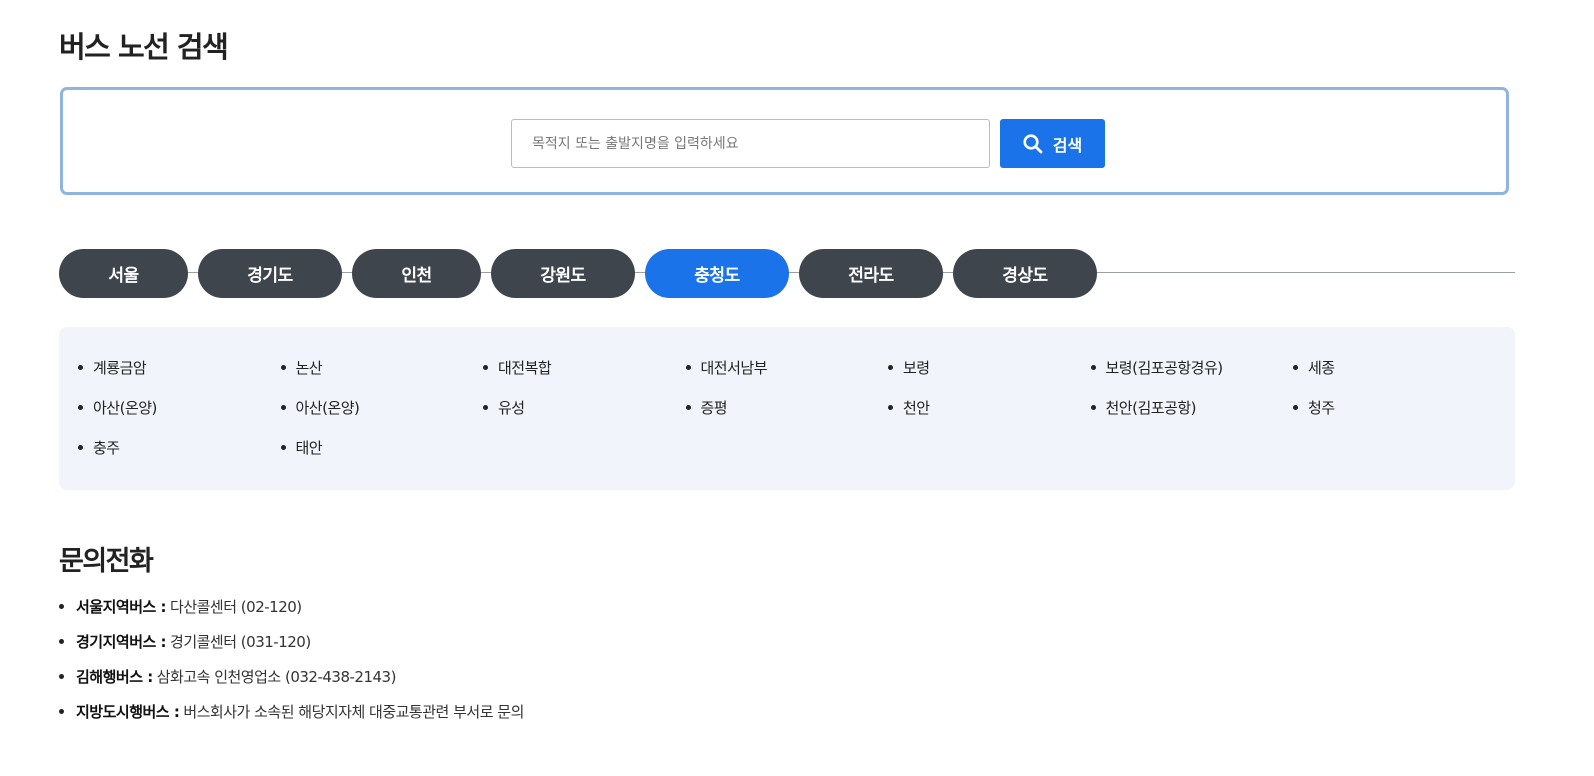 Image resolution: width=1594 pixels, height=776 pixels. I want to click on terminal-item: 청주, so click(1394, 407).